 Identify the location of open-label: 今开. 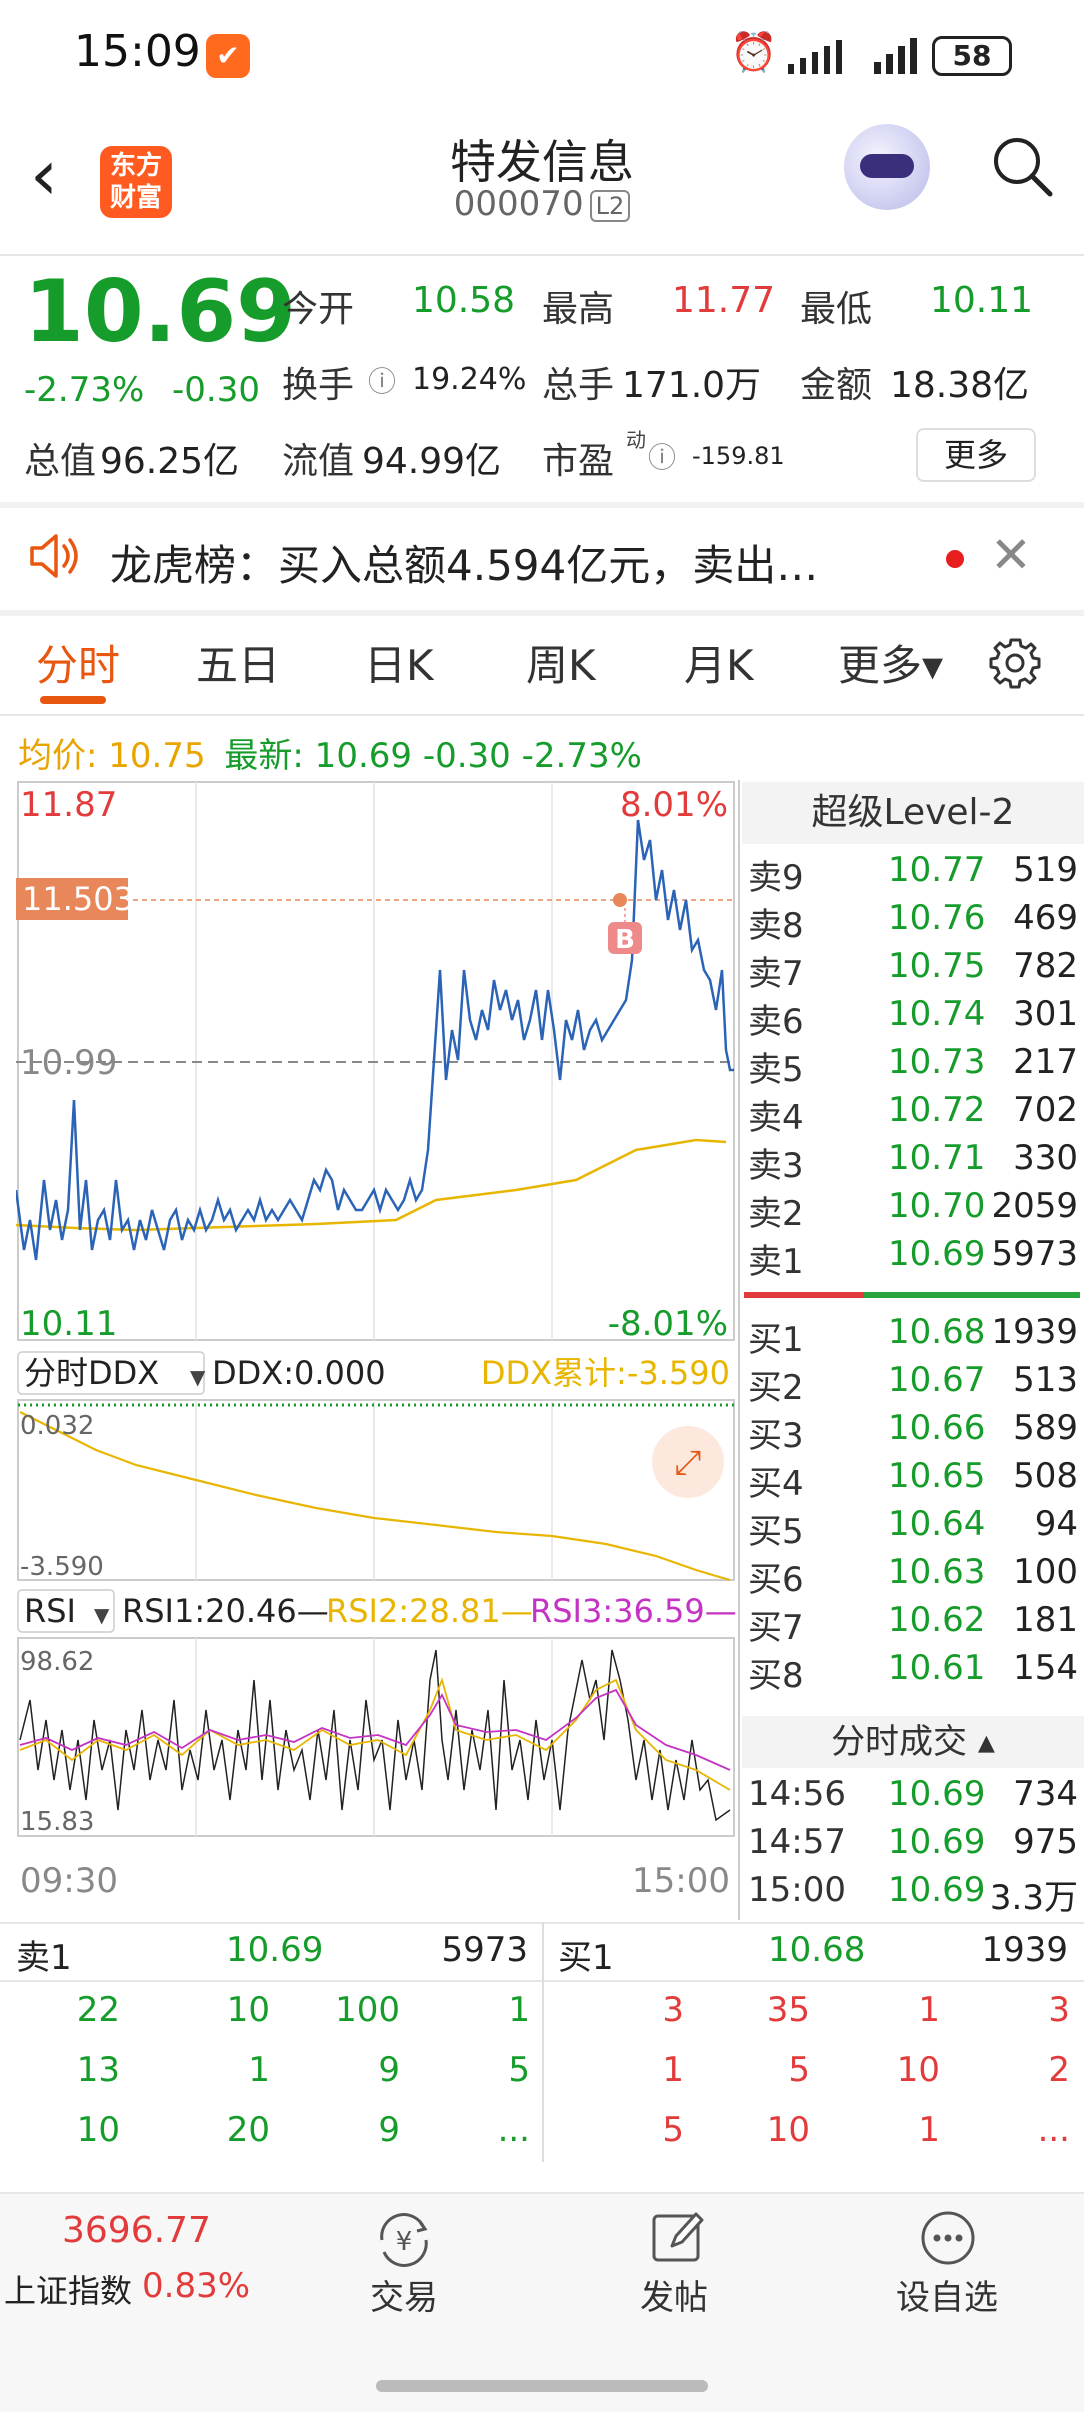
(318, 309).